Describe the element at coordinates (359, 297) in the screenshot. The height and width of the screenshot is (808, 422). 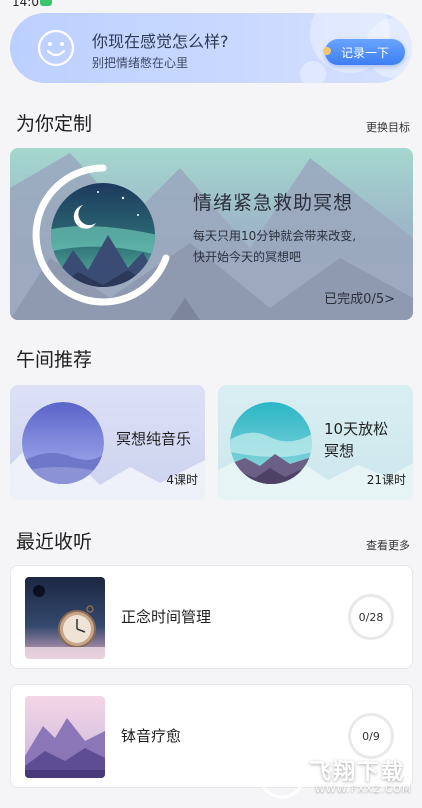
I see `feature-progress: 已完成0/5>` at that location.